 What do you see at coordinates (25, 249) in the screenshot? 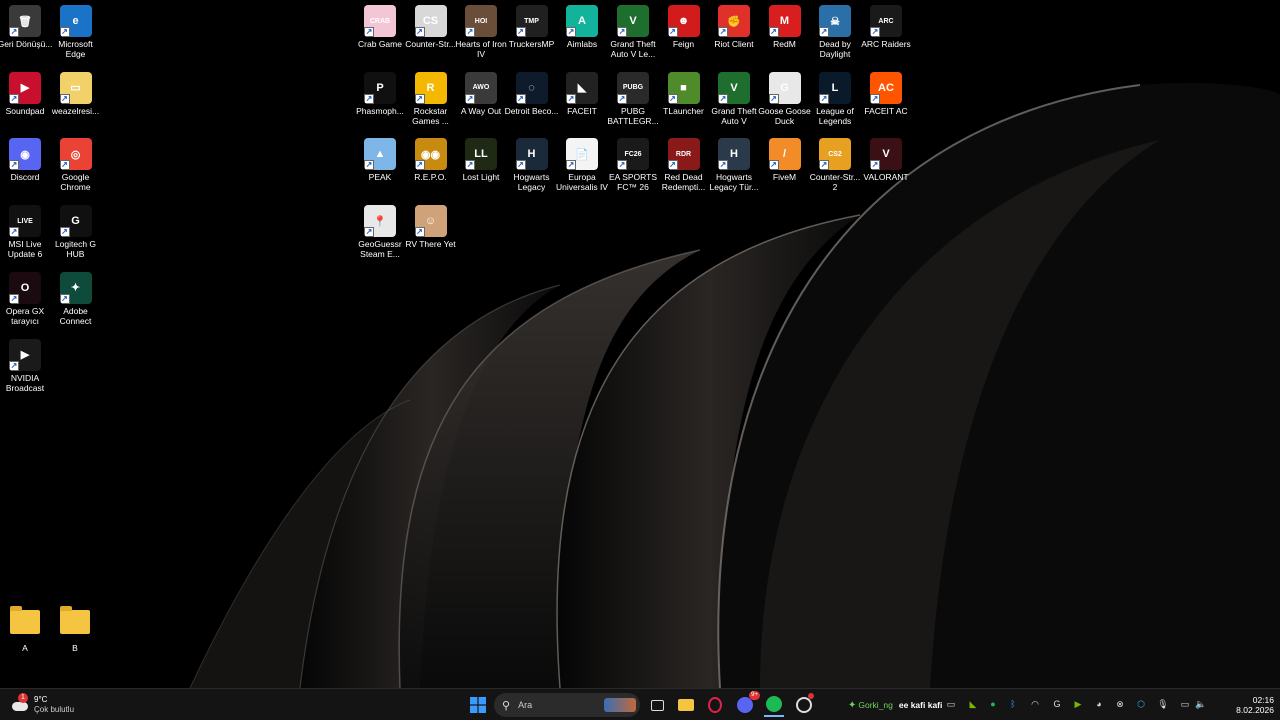
I see `desktop-icon-label: MSI Live Update 6` at bounding box center [25, 249].